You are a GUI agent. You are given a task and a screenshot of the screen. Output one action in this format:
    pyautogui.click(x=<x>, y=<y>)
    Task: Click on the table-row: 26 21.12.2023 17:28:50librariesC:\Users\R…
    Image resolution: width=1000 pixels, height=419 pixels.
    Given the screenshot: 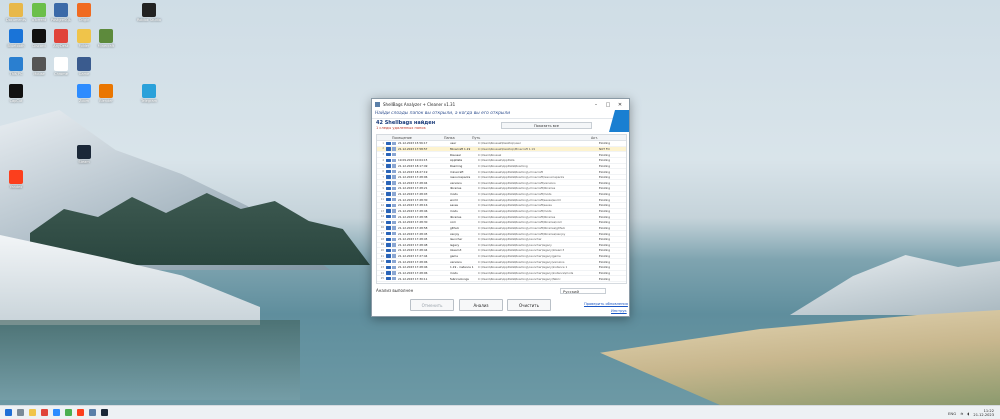 What is the action you would take?
    pyautogui.click(x=501, y=282)
    